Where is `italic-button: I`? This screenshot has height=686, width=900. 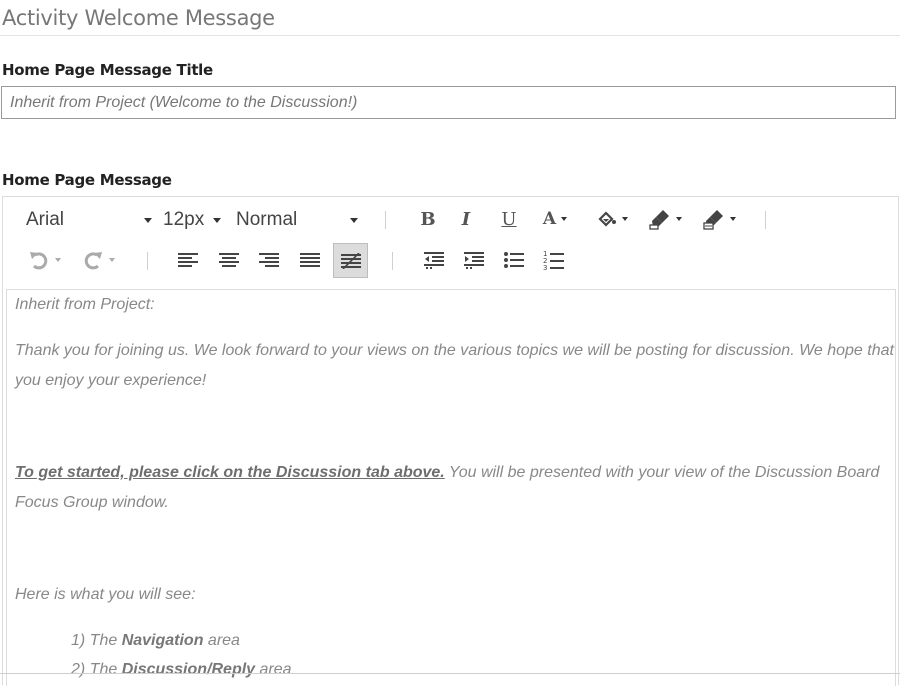 italic-button: I is located at coordinates (466, 219).